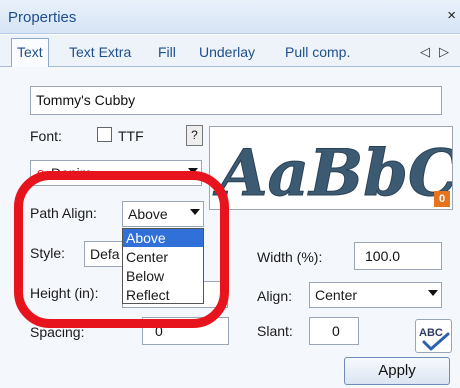 Image resolution: width=460 pixels, height=388 pixels. Describe the element at coordinates (167, 52) in the screenshot. I see `tab-fill: Fill` at that location.